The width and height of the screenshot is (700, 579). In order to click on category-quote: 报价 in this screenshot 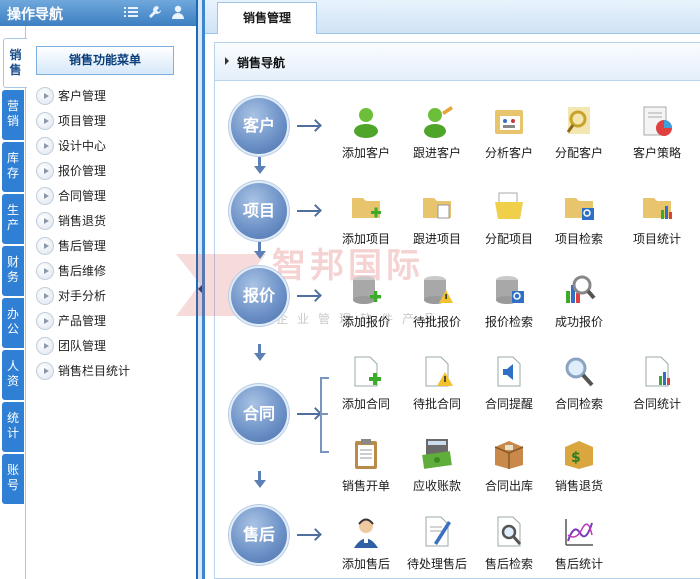, I will do `click(259, 296)`.